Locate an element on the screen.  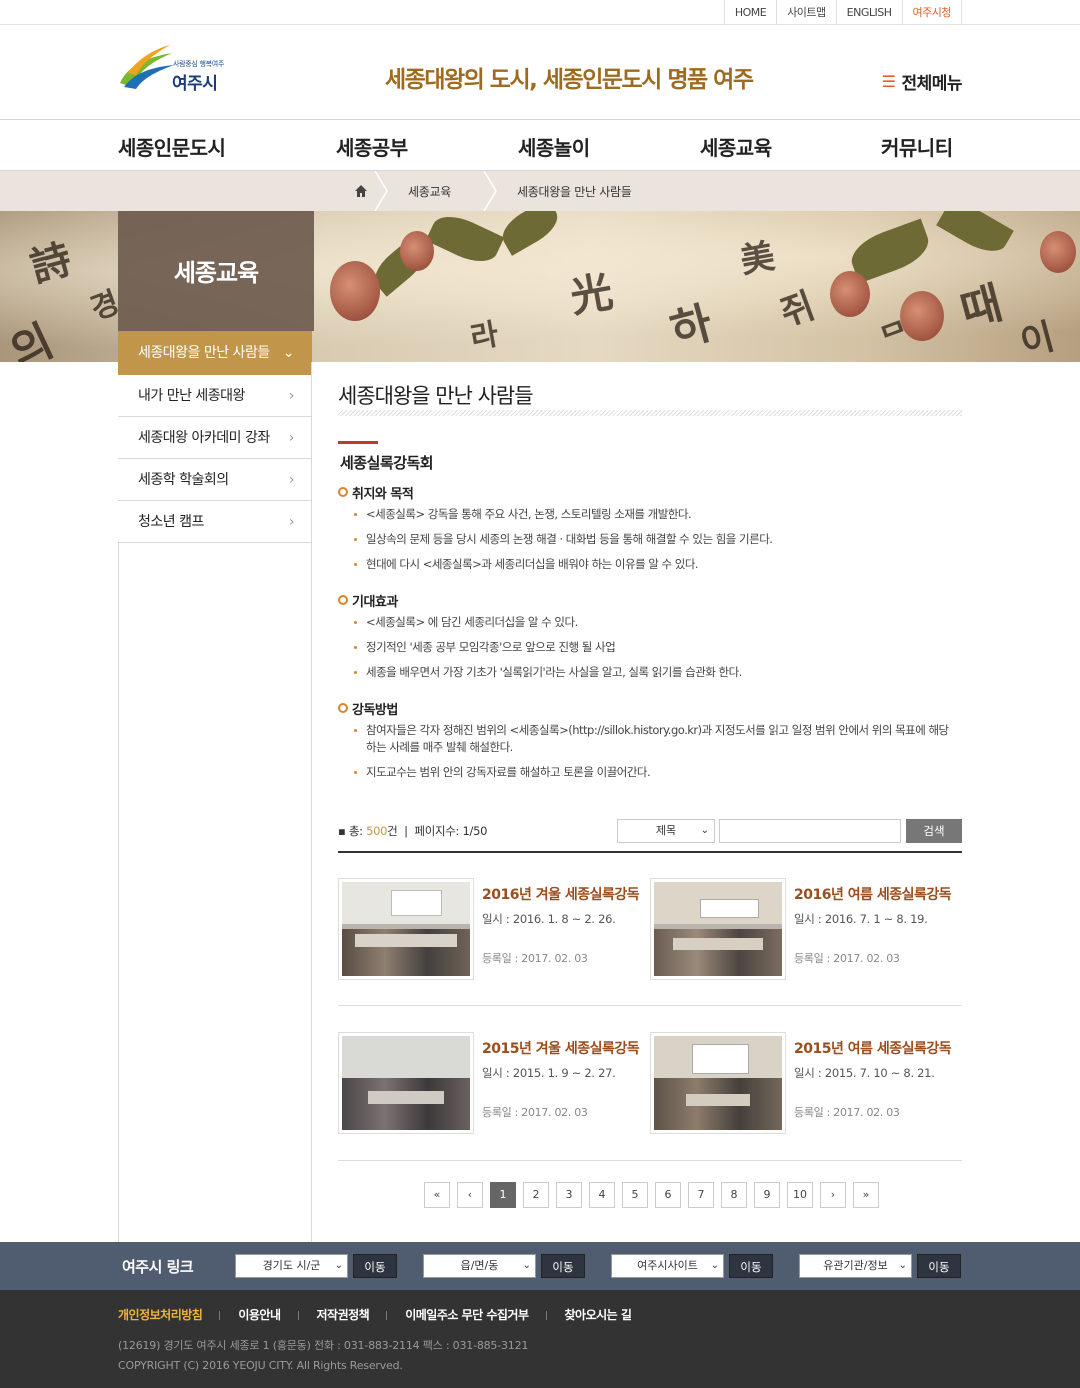
gnb-item-education: 세종교육 is located at coordinates (736, 146).